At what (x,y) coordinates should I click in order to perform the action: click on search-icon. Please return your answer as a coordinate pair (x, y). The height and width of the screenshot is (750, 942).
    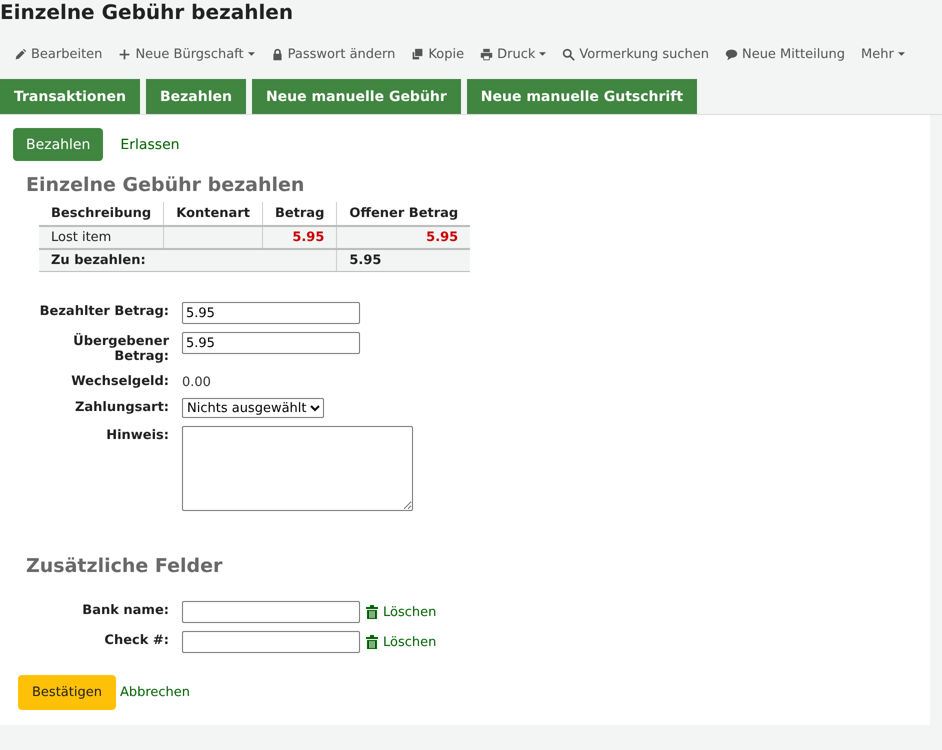
    Looking at the image, I should click on (569, 54).